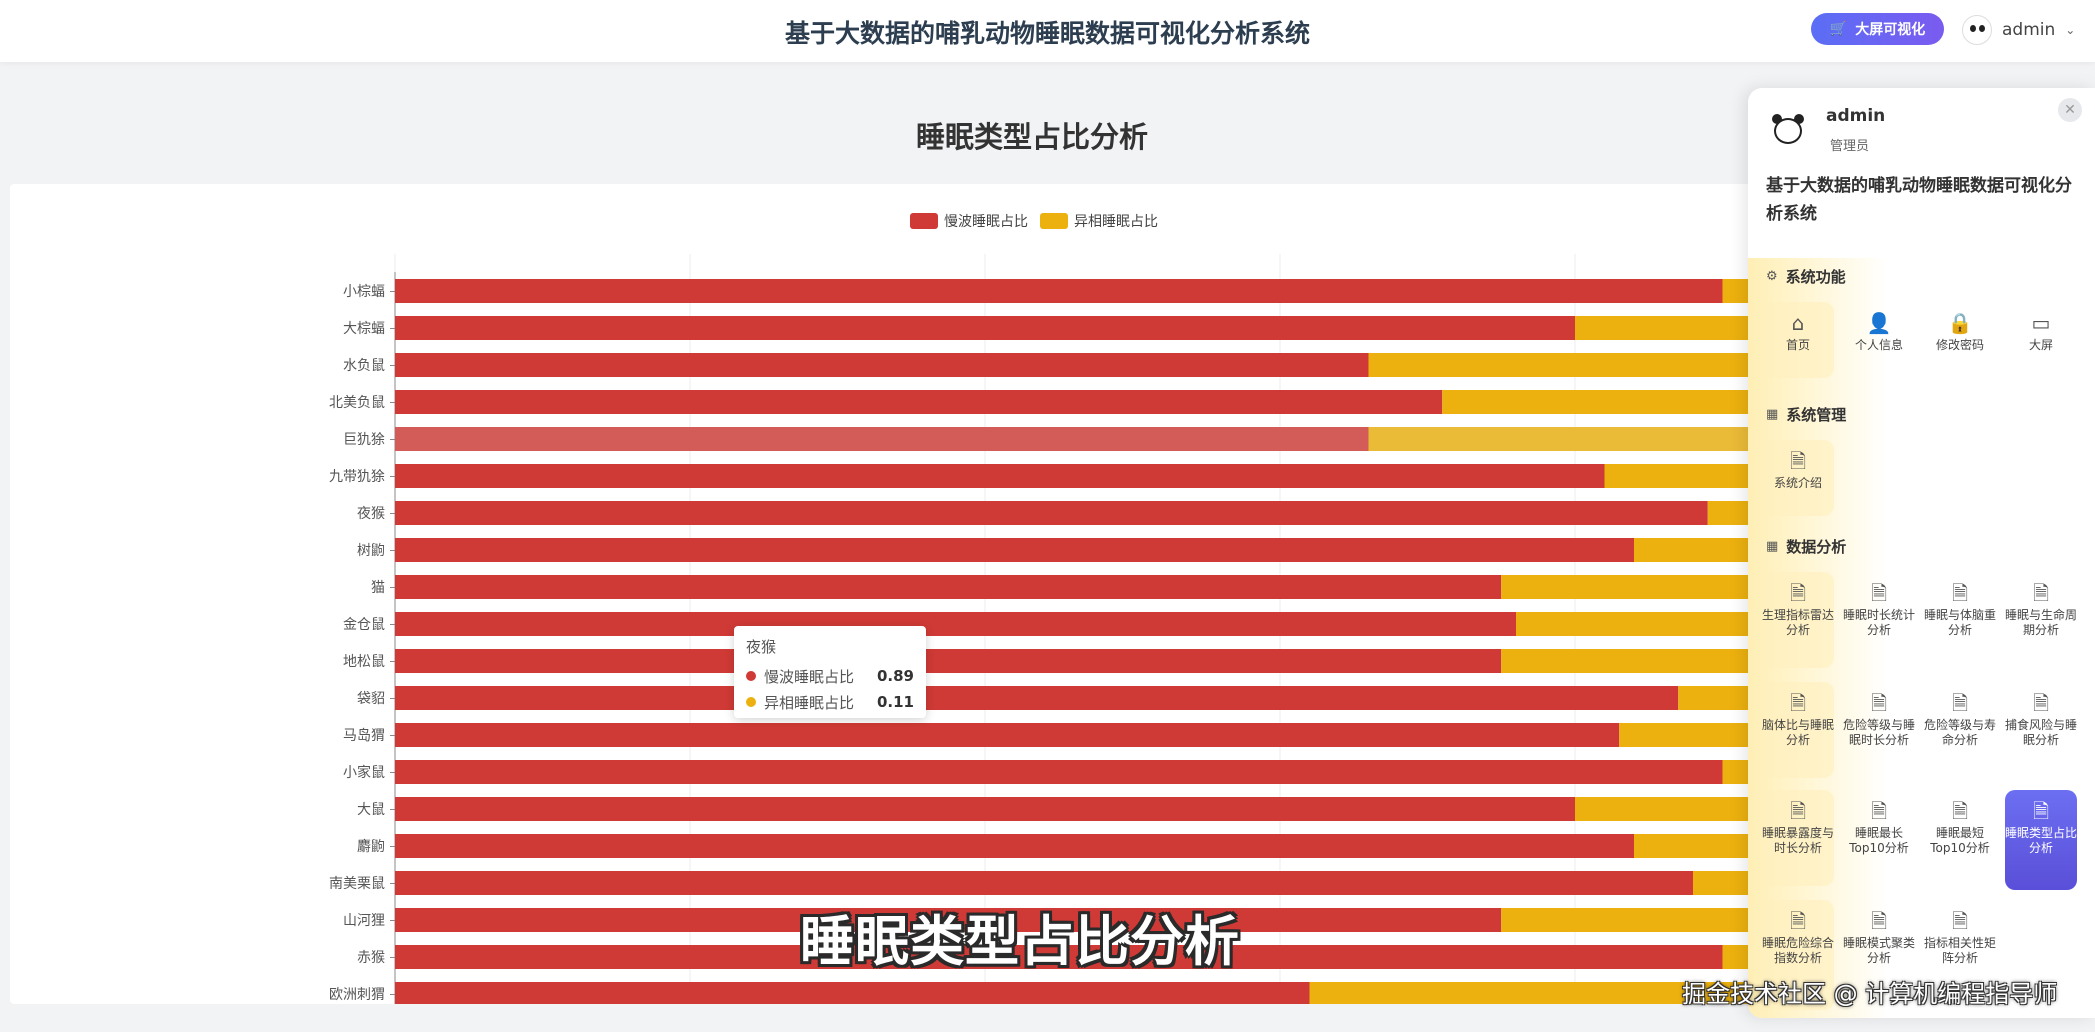 This screenshot has height=1032, width=2095. I want to click on y-tick-label: 大棕蝠, so click(364, 329).